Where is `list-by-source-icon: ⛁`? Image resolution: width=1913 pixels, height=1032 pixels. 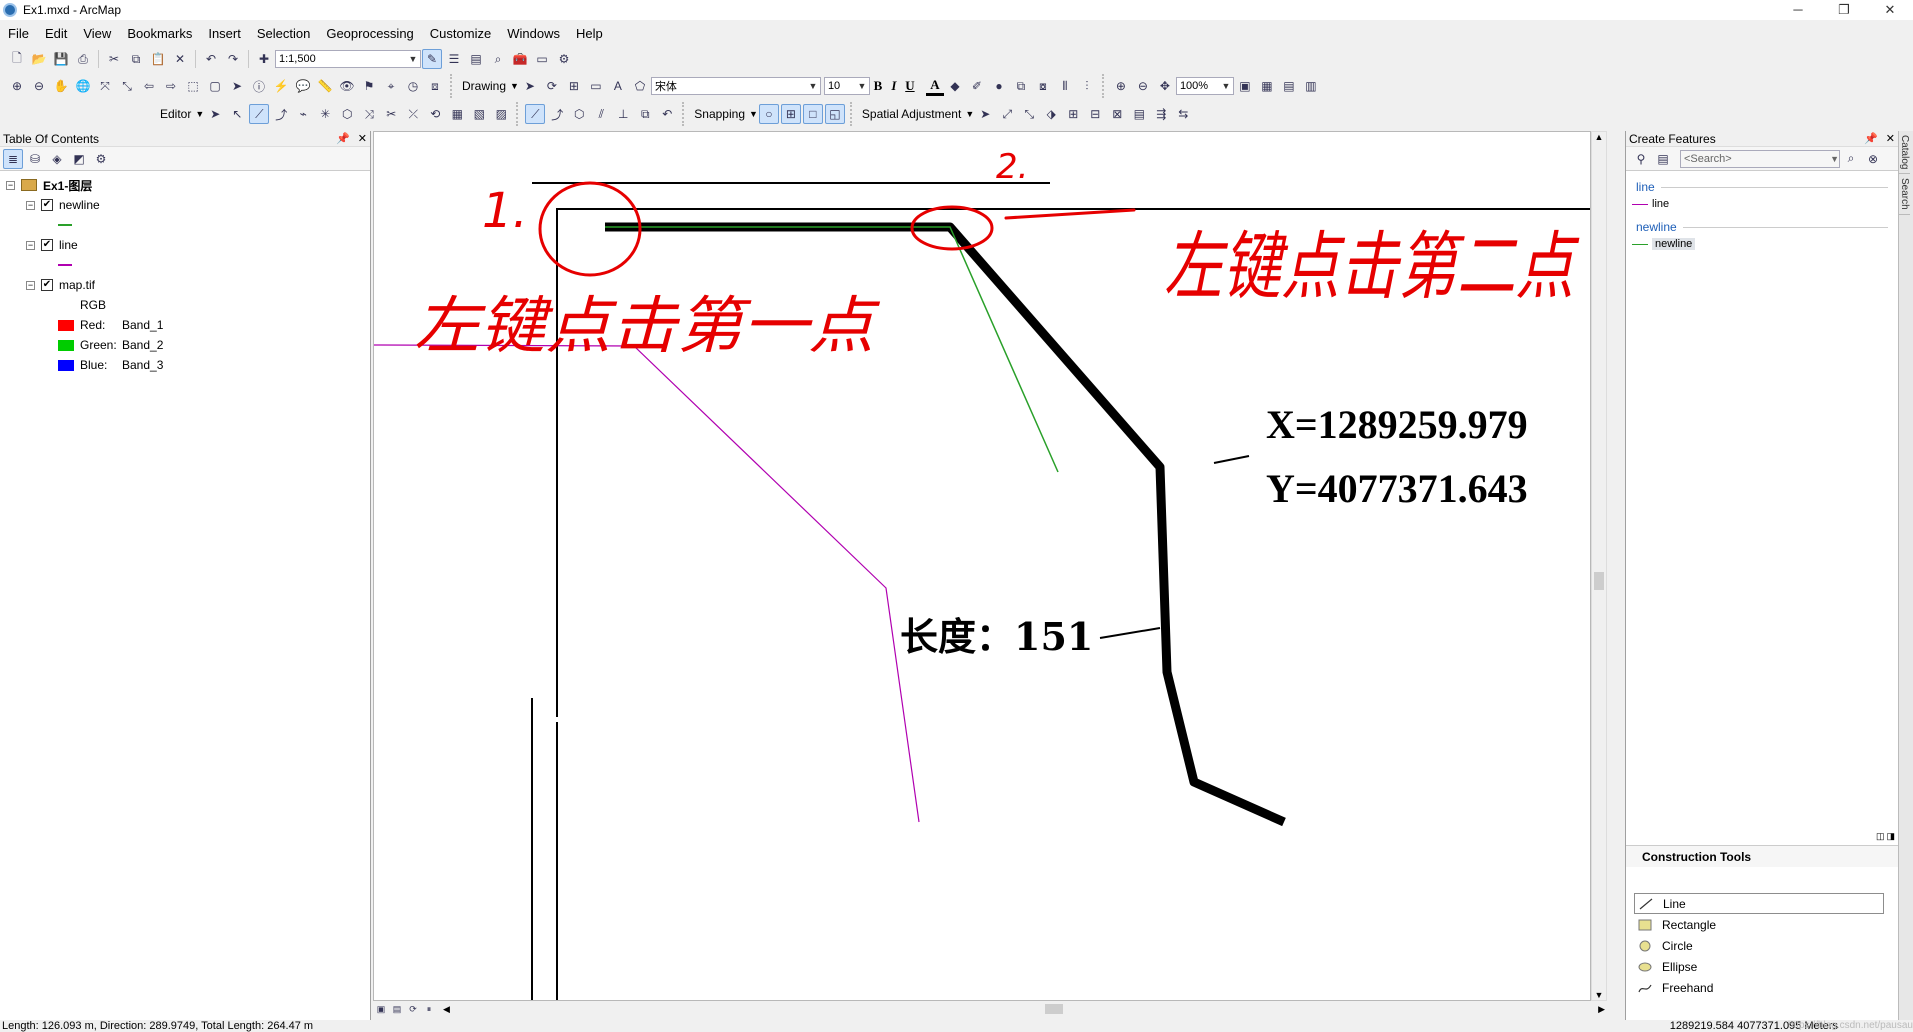
list-by-source-icon: ⛁ is located at coordinates (35, 159).